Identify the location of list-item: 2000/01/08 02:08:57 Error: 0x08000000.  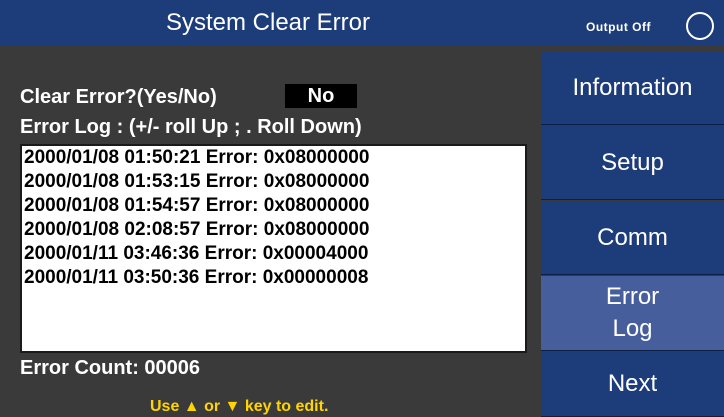
(197, 229).